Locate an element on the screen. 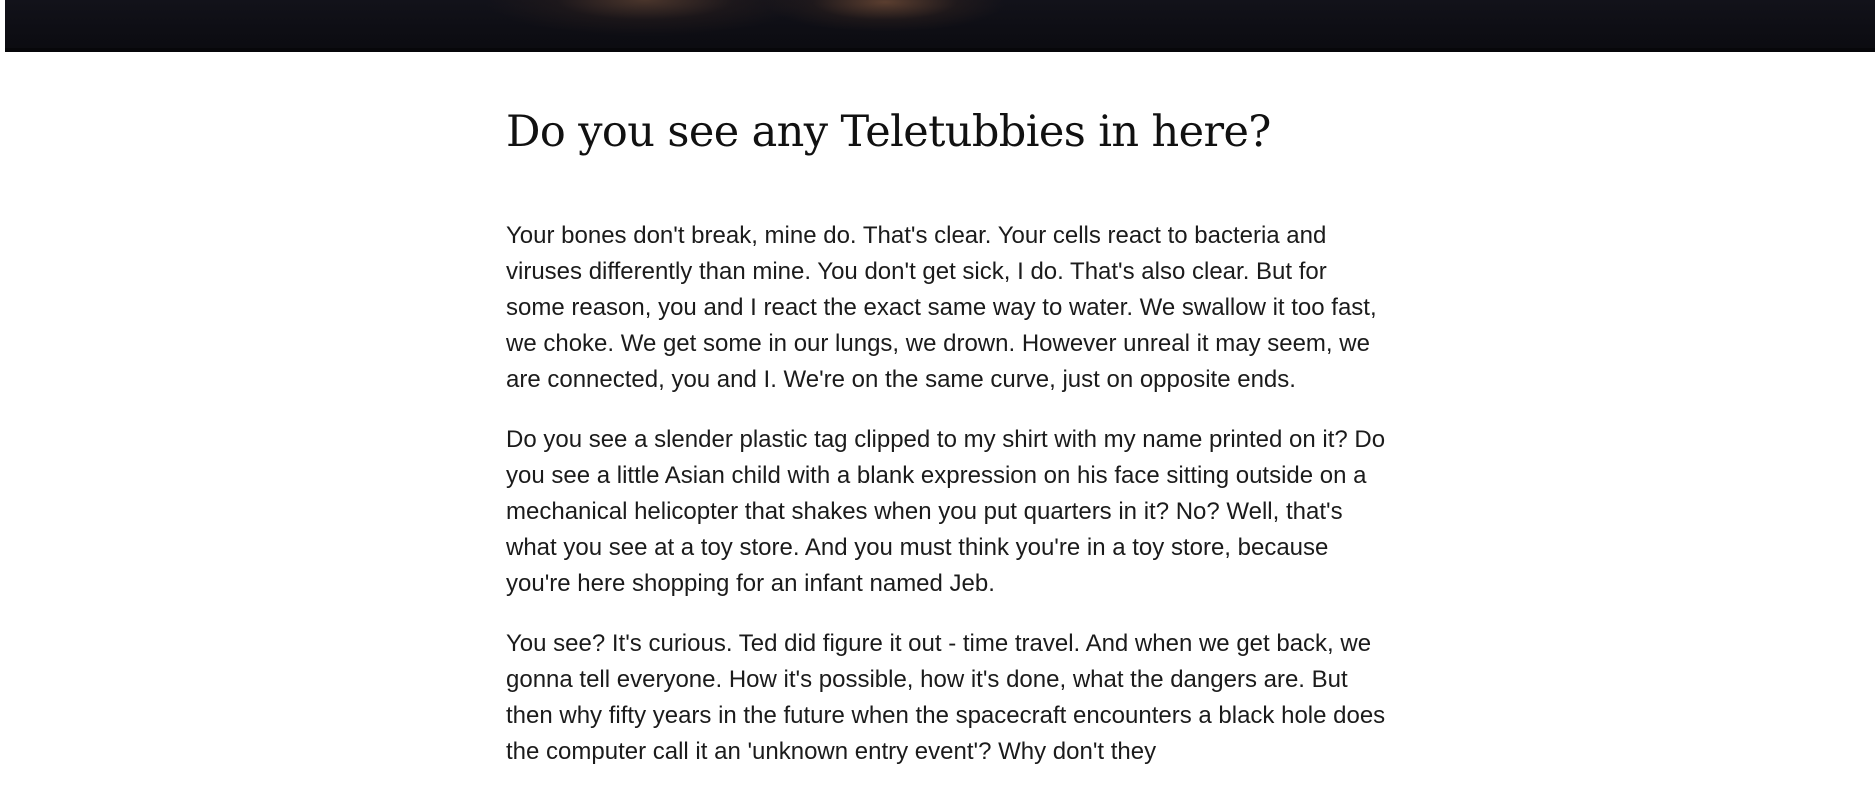  hero-image is located at coordinates (940, 26).